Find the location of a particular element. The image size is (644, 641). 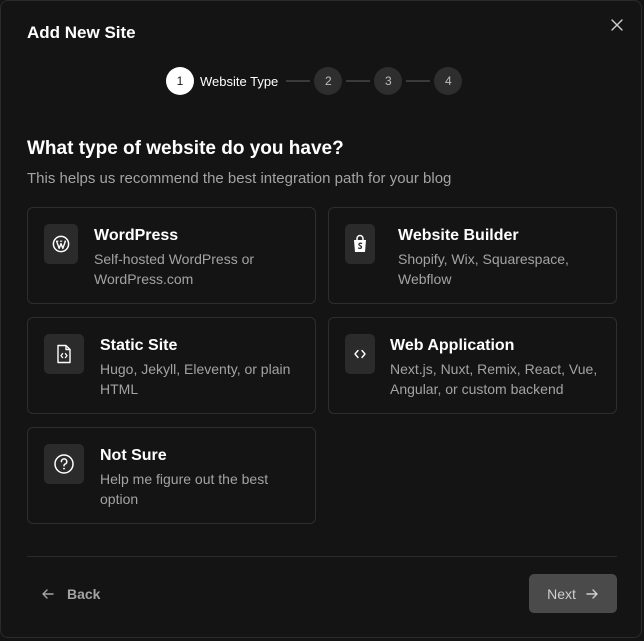

option-description: Help me figure out the best option is located at coordinates (184, 489).